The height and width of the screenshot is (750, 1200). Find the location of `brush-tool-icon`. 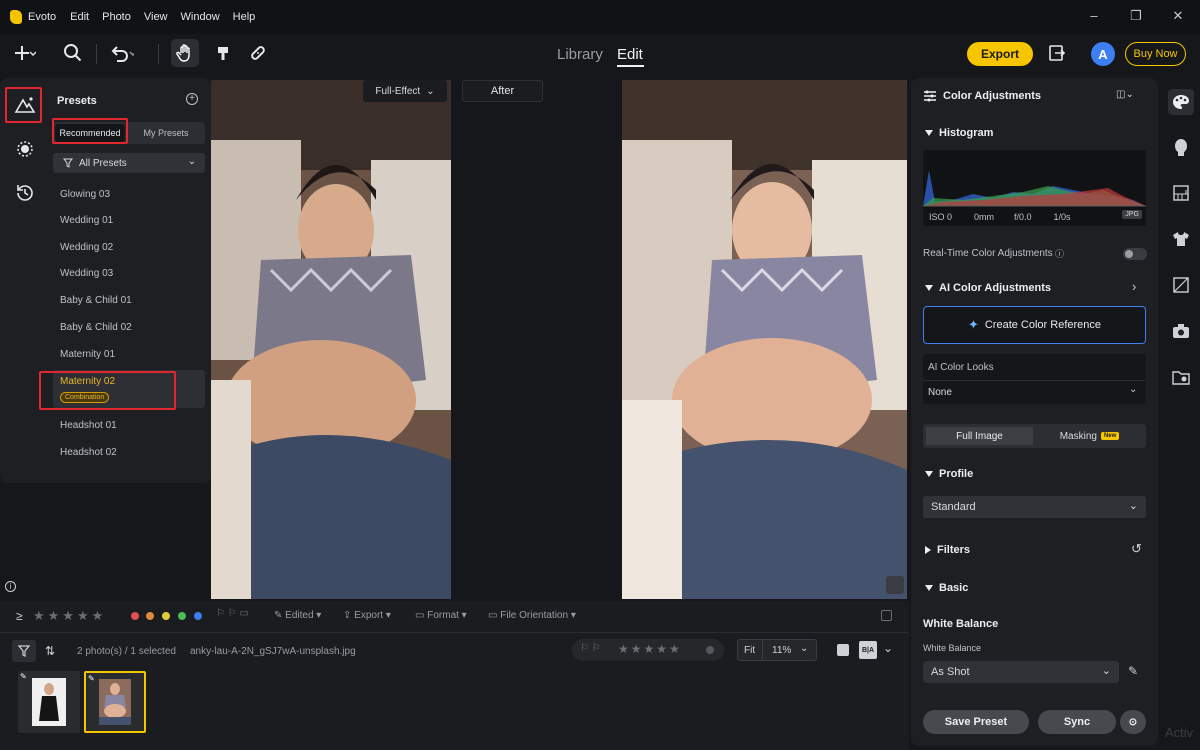

brush-tool-icon is located at coordinates (223, 53).